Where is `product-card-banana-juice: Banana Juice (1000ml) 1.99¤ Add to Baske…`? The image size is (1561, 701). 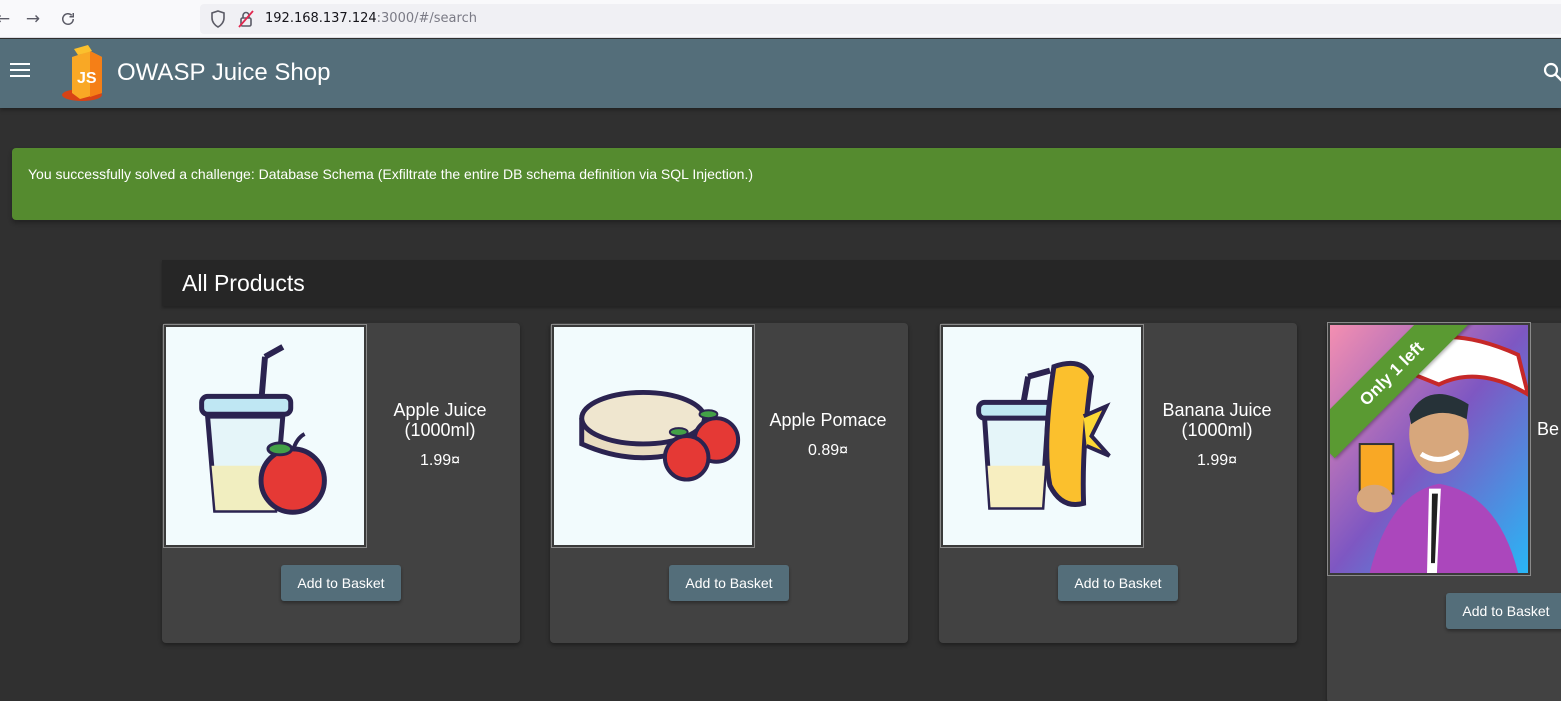 product-card-banana-juice: Banana Juice (1000ml) 1.99¤ Add to Baske… is located at coordinates (1118, 483).